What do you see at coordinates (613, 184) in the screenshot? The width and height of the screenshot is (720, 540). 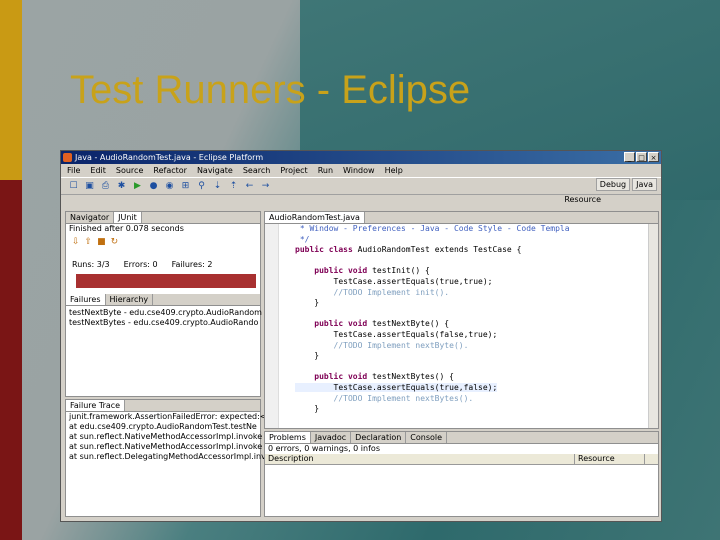 I see `perspective-debug: Debug` at bounding box center [613, 184].